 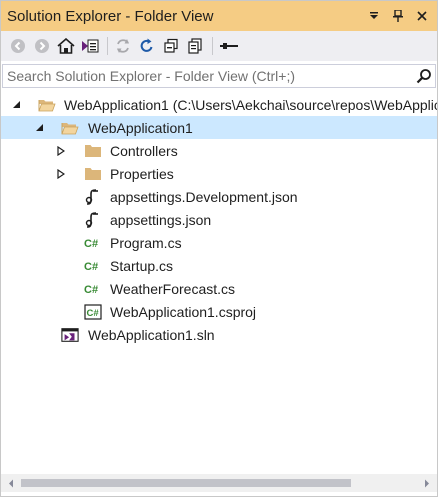 What do you see at coordinates (151, 334) in the screenshot?
I see `tree-item-label: WebApplication1.sln` at bounding box center [151, 334].